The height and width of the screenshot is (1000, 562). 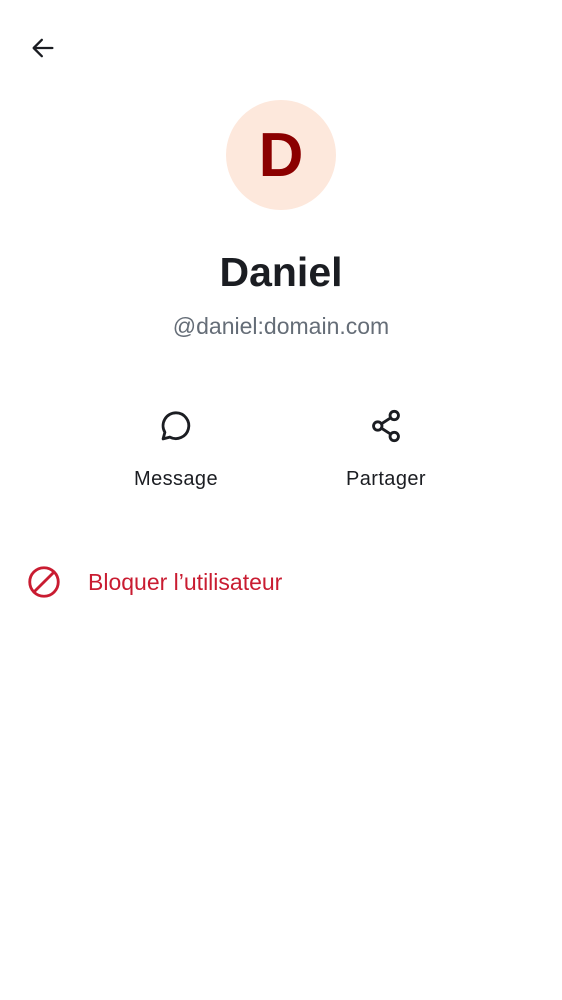 What do you see at coordinates (281, 272) in the screenshot?
I see `display-name: Daniel` at bounding box center [281, 272].